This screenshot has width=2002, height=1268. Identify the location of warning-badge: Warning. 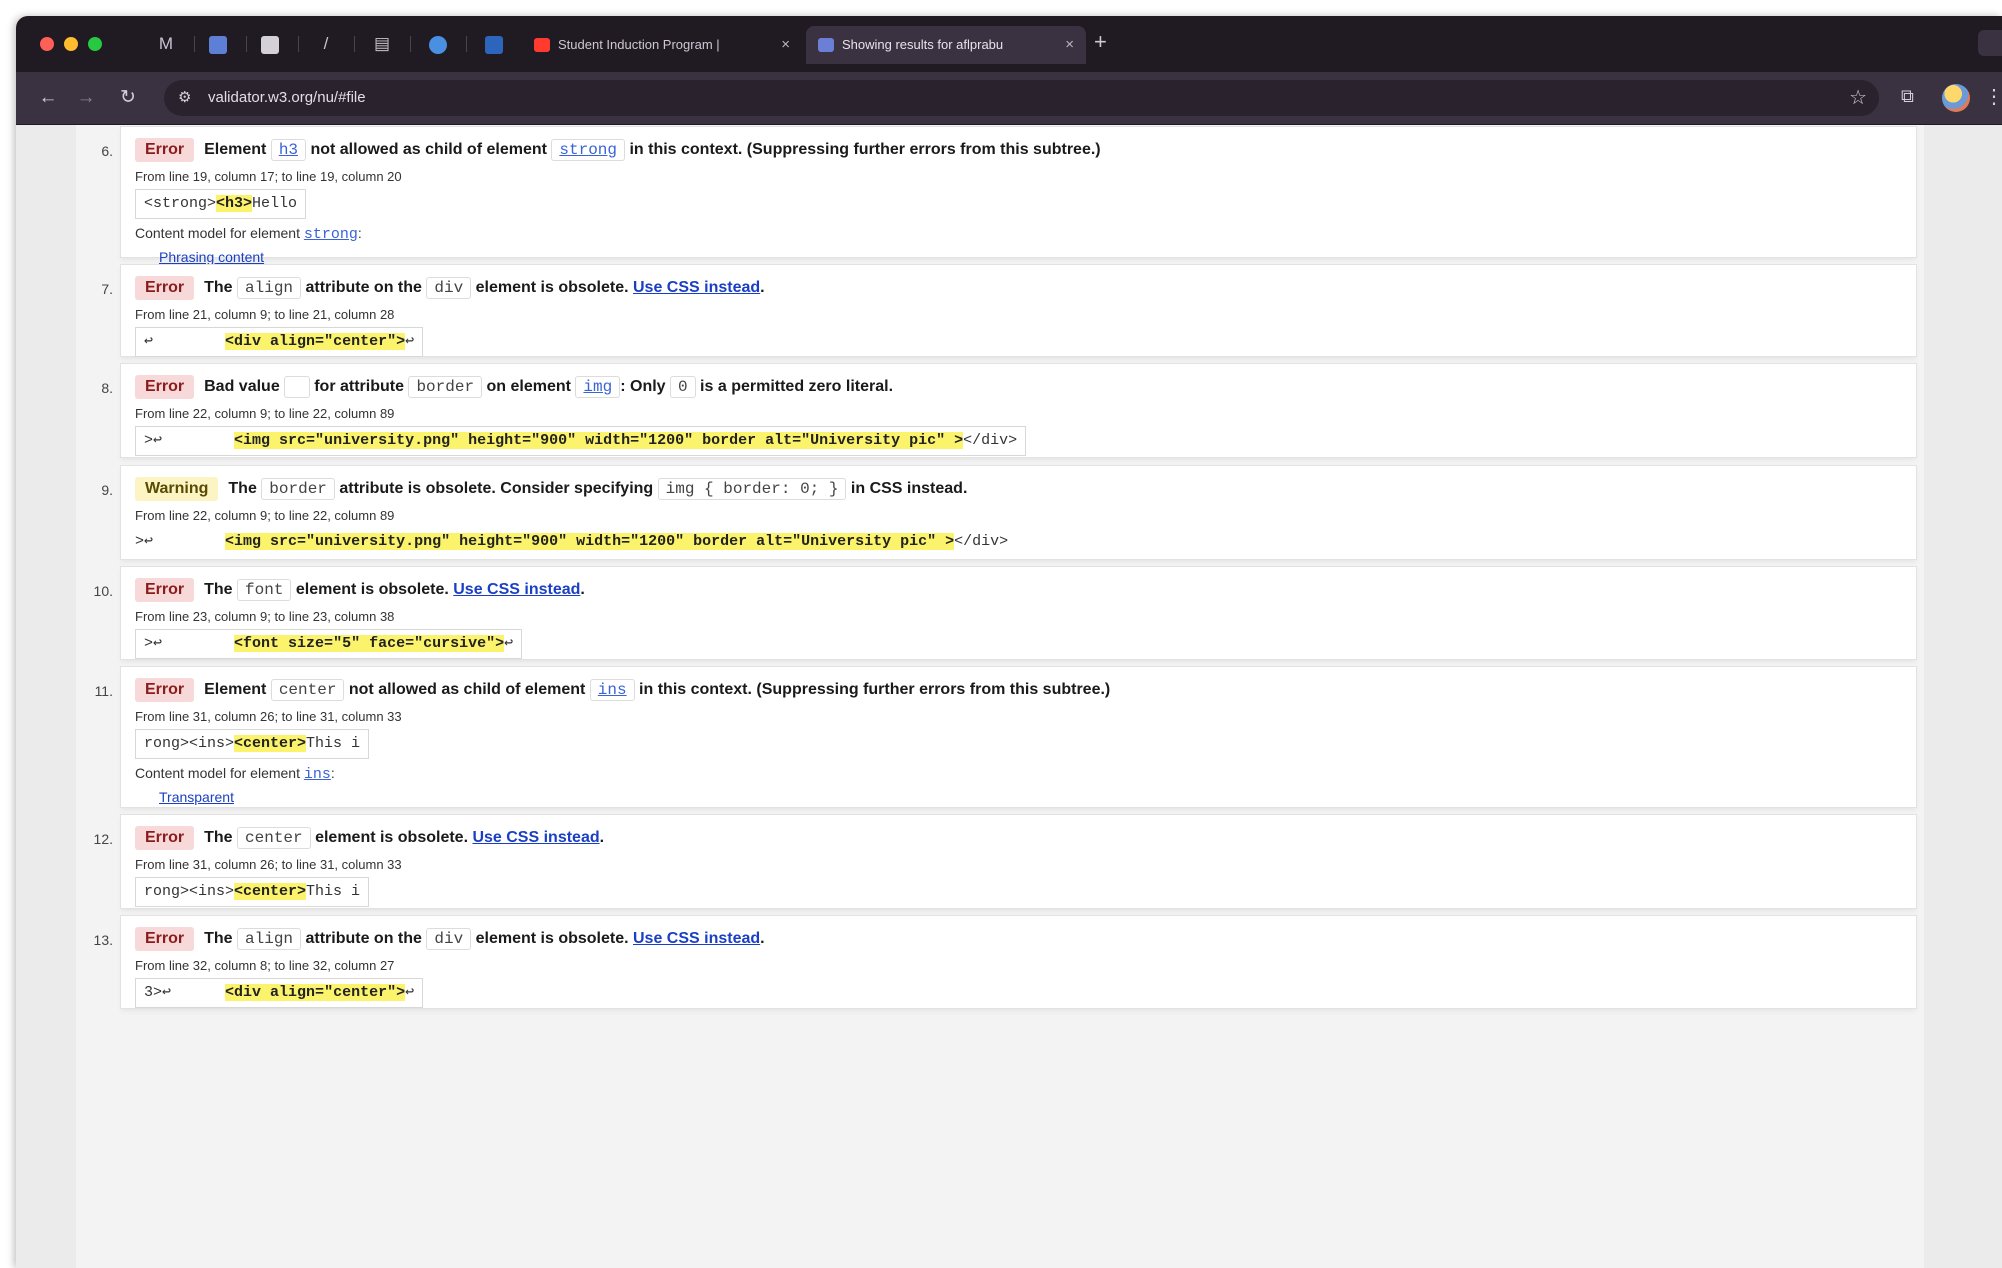
(177, 489).